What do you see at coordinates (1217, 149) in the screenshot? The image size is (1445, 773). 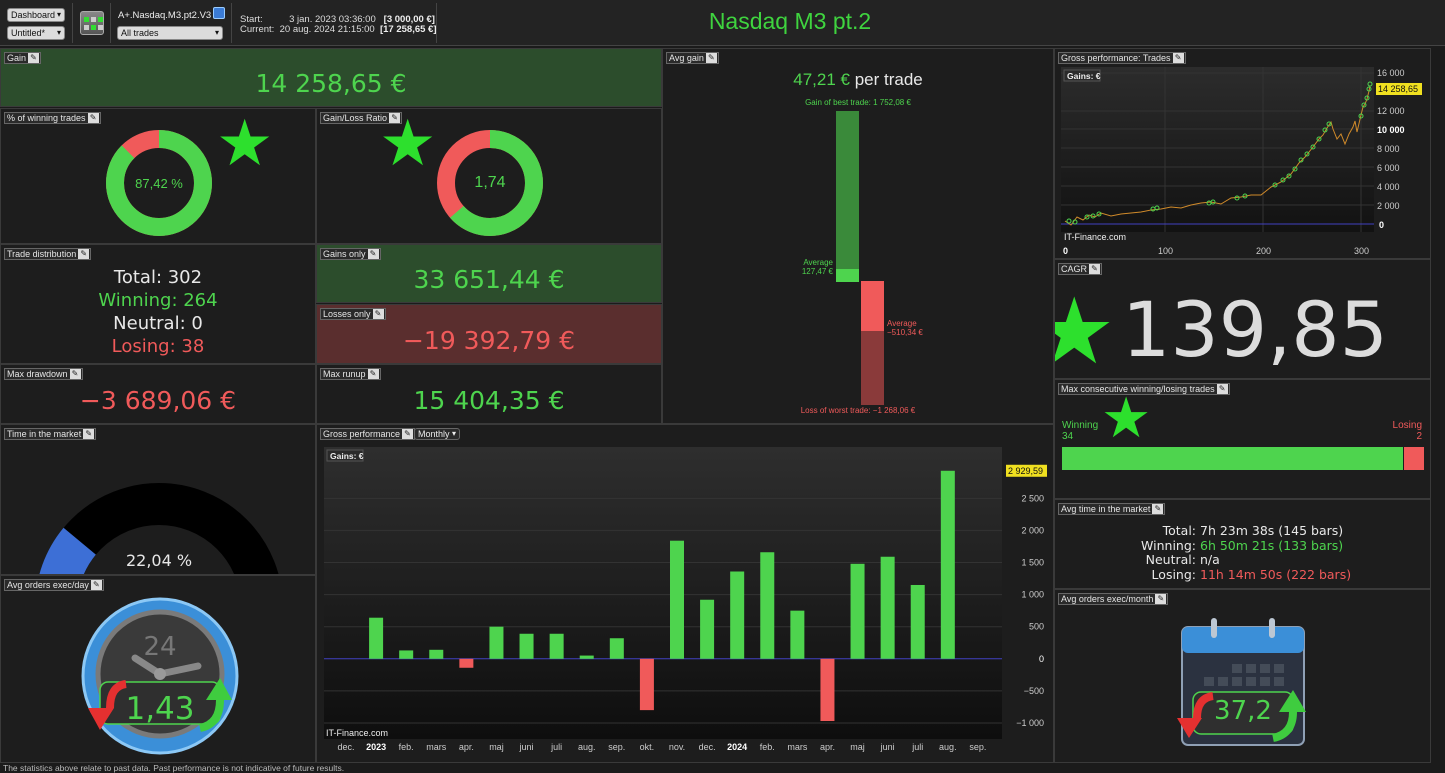 I see `plot-area` at bounding box center [1217, 149].